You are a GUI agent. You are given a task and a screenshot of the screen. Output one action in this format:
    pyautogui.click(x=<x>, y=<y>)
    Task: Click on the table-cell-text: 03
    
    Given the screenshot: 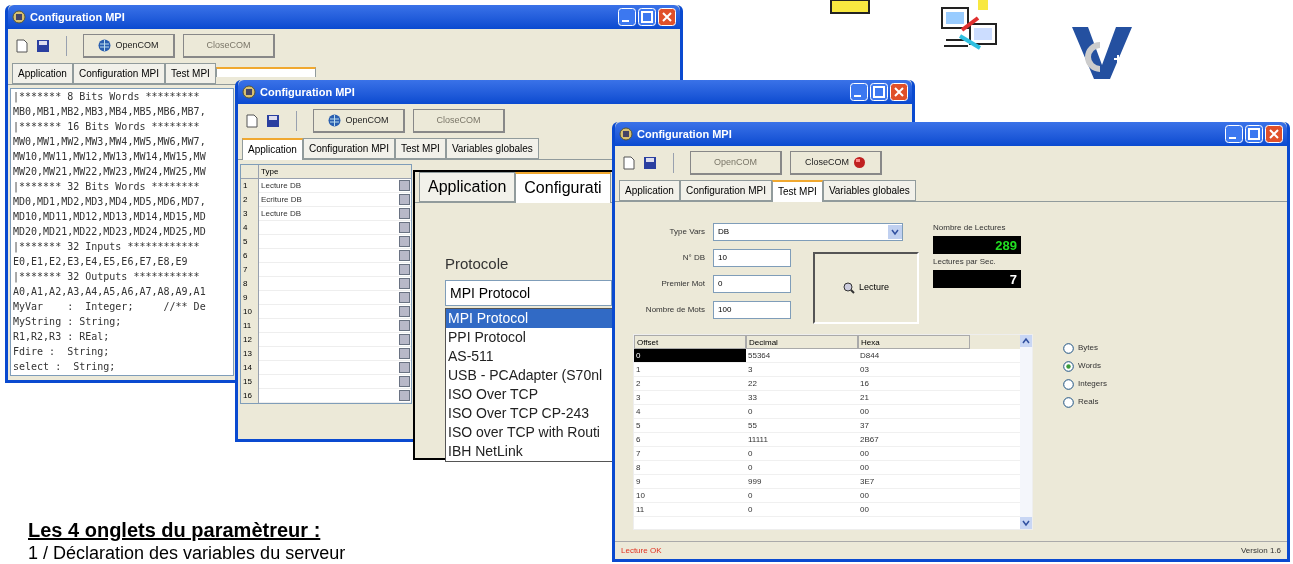 What is the action you would take?
    pyautogui.click(x=864, y=370)
    